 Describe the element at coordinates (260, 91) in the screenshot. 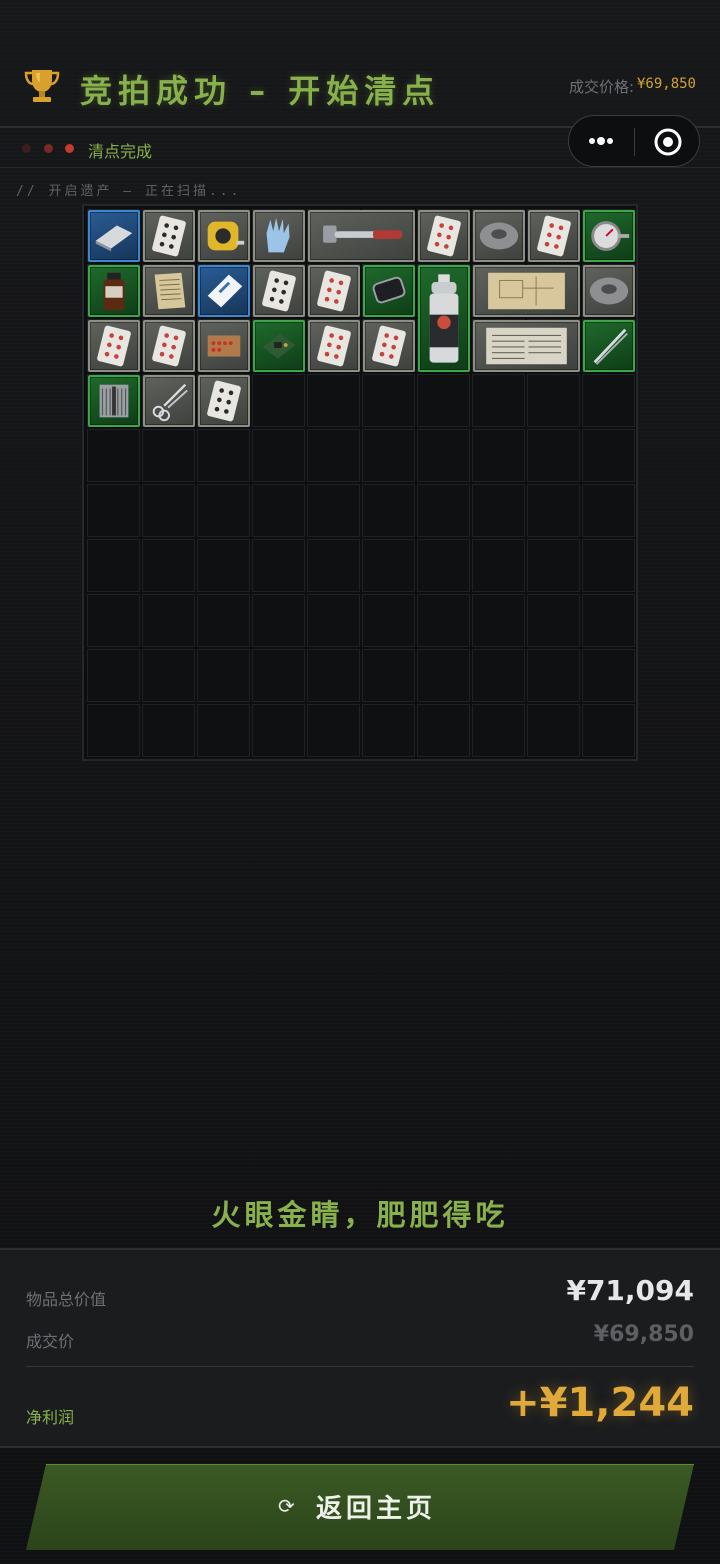

I see `page-title: 竞拍成功 – 开始清点` at that location.